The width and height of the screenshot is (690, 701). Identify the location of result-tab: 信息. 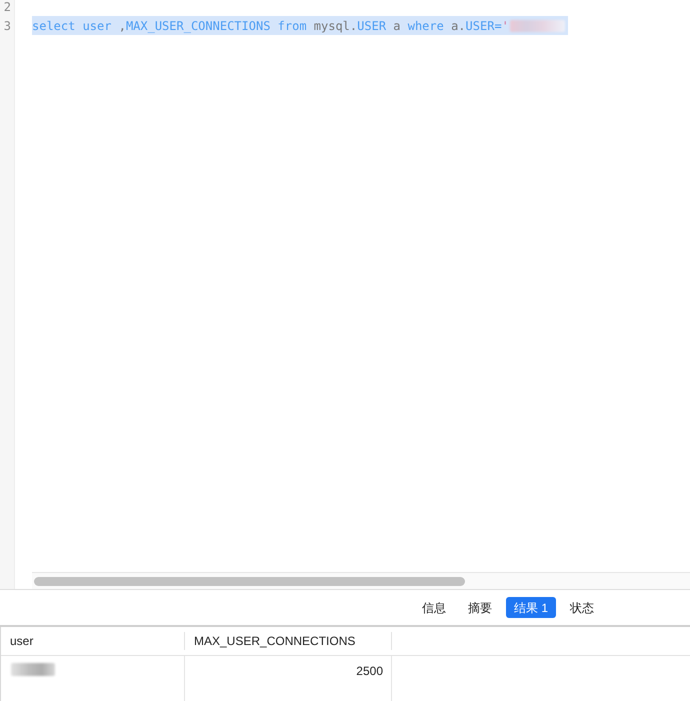
(434, 607).